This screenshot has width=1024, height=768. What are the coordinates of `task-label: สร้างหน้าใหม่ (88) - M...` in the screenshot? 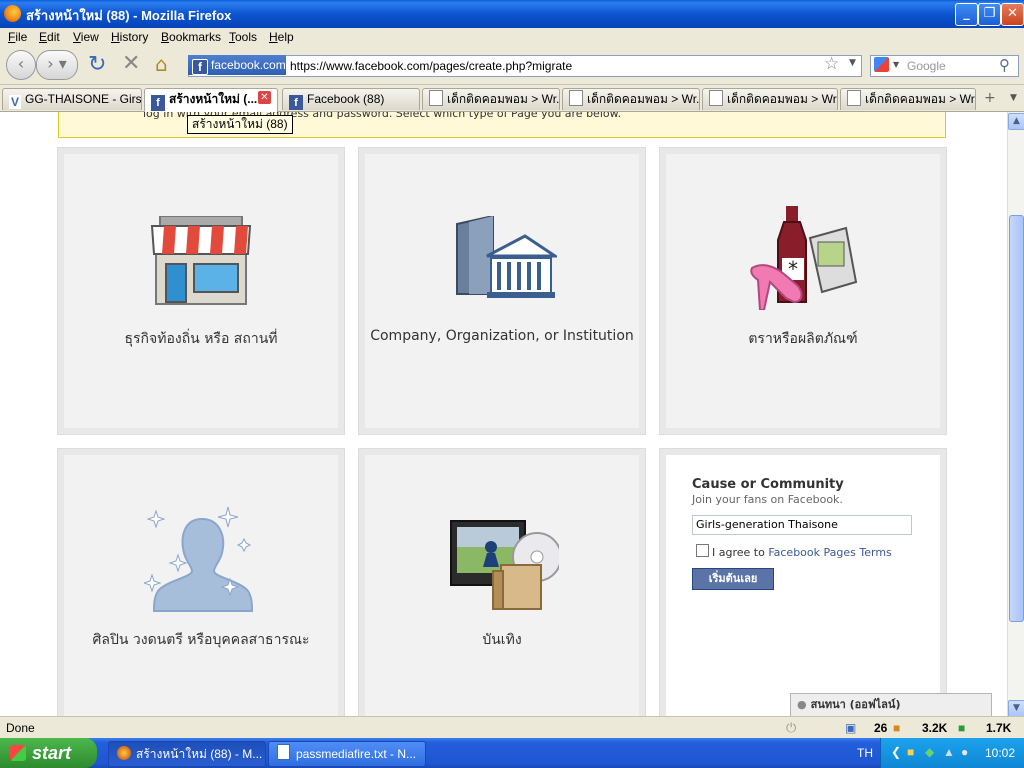 It's located at (199, 754).